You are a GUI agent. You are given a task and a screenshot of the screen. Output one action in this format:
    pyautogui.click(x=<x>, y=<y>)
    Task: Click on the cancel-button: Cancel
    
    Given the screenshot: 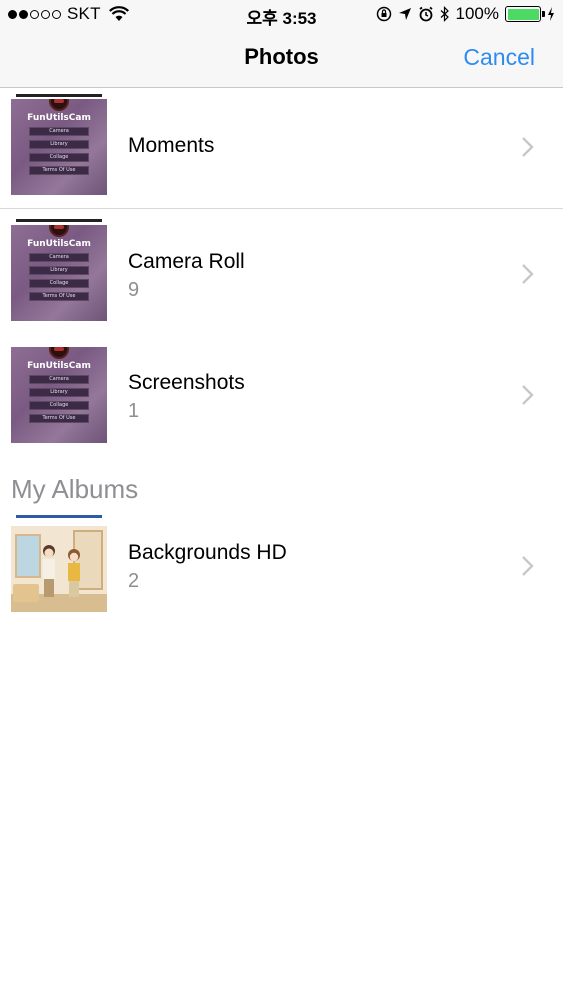 What is the action you would take?
    pyautogui.click(x=499, y=57)
    